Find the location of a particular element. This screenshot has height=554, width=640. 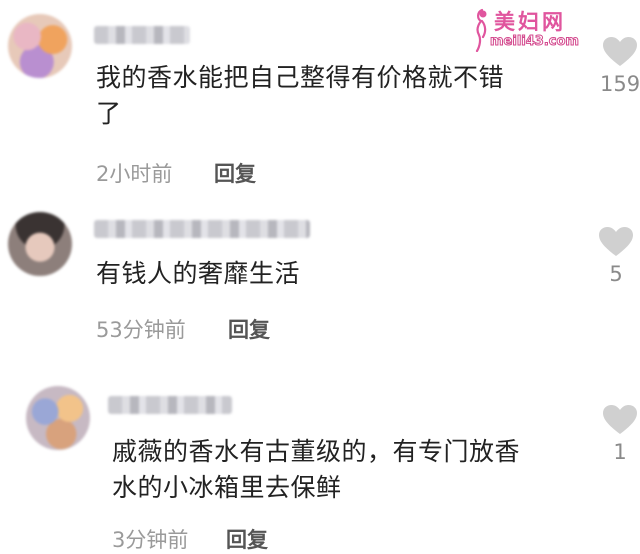

comment-time: 53分钟前 is located at coordinates (141, 330).